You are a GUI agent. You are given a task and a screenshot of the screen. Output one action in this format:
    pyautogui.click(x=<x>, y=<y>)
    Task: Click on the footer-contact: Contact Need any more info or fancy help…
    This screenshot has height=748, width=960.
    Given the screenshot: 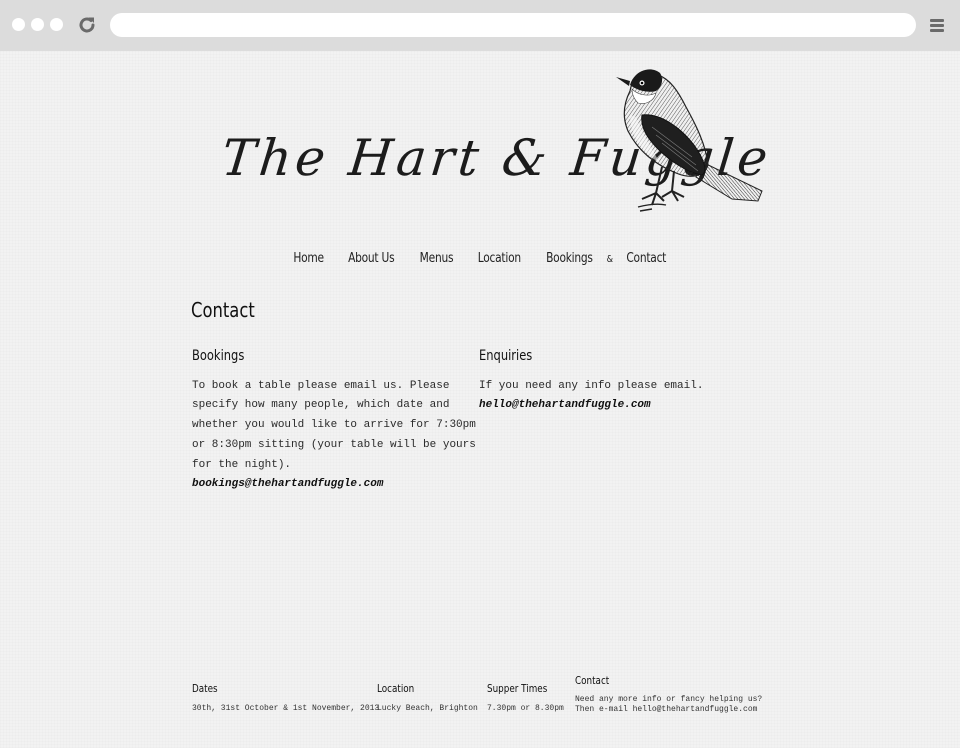 What is the action you would take?
    pyautogui.click(x=669, y=694)
    